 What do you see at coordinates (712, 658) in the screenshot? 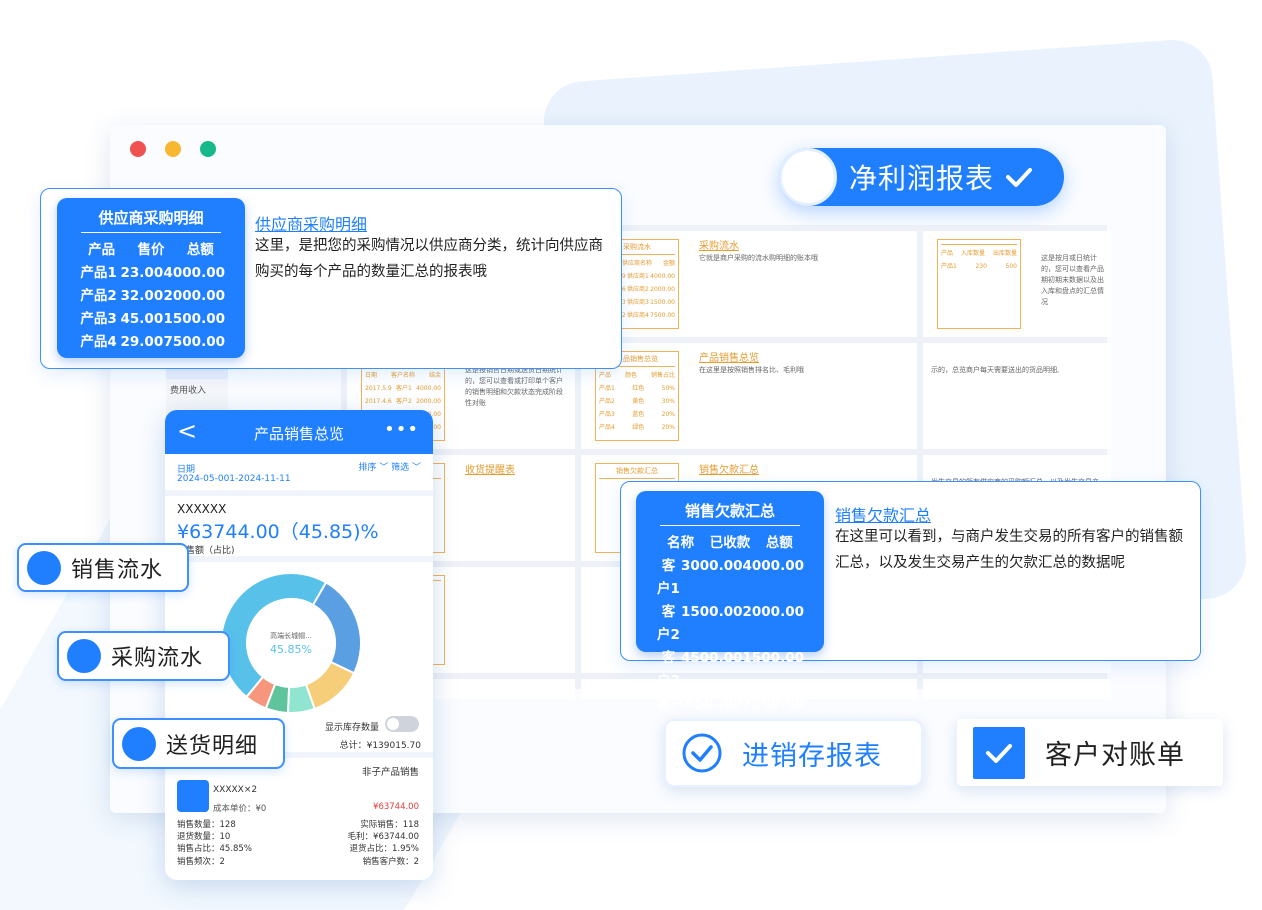
I see `table-cell: 4500.00` at bounding box center [712, 658].